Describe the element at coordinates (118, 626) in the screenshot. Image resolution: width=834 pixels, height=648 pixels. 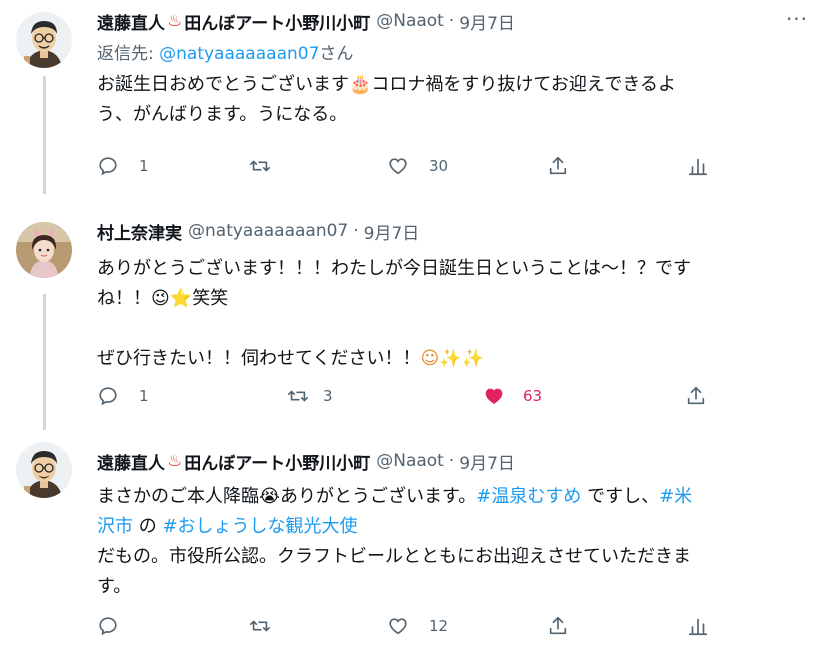
I see `reply-button` at that location.